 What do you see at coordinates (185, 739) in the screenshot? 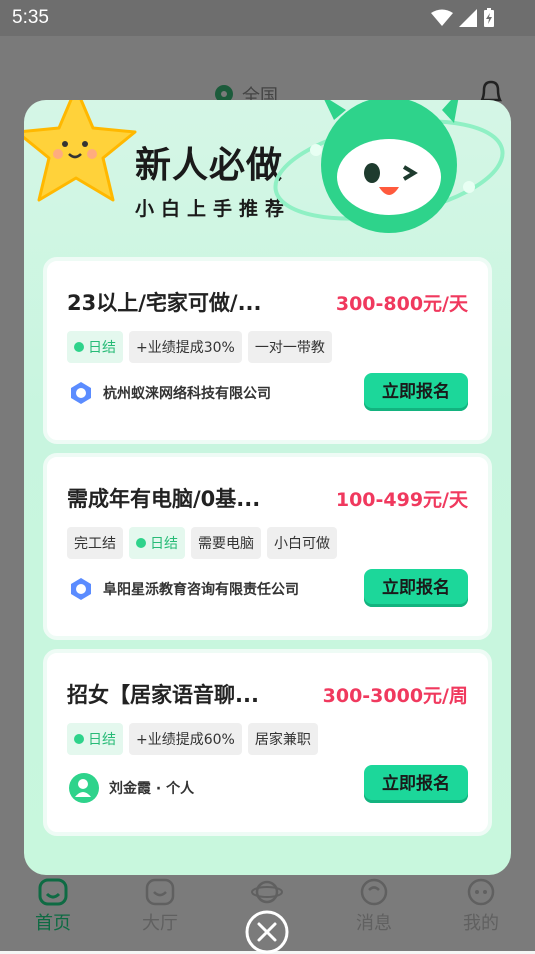
I see `job-tag: +业绩提成60%` at bounding box center [185, 739].